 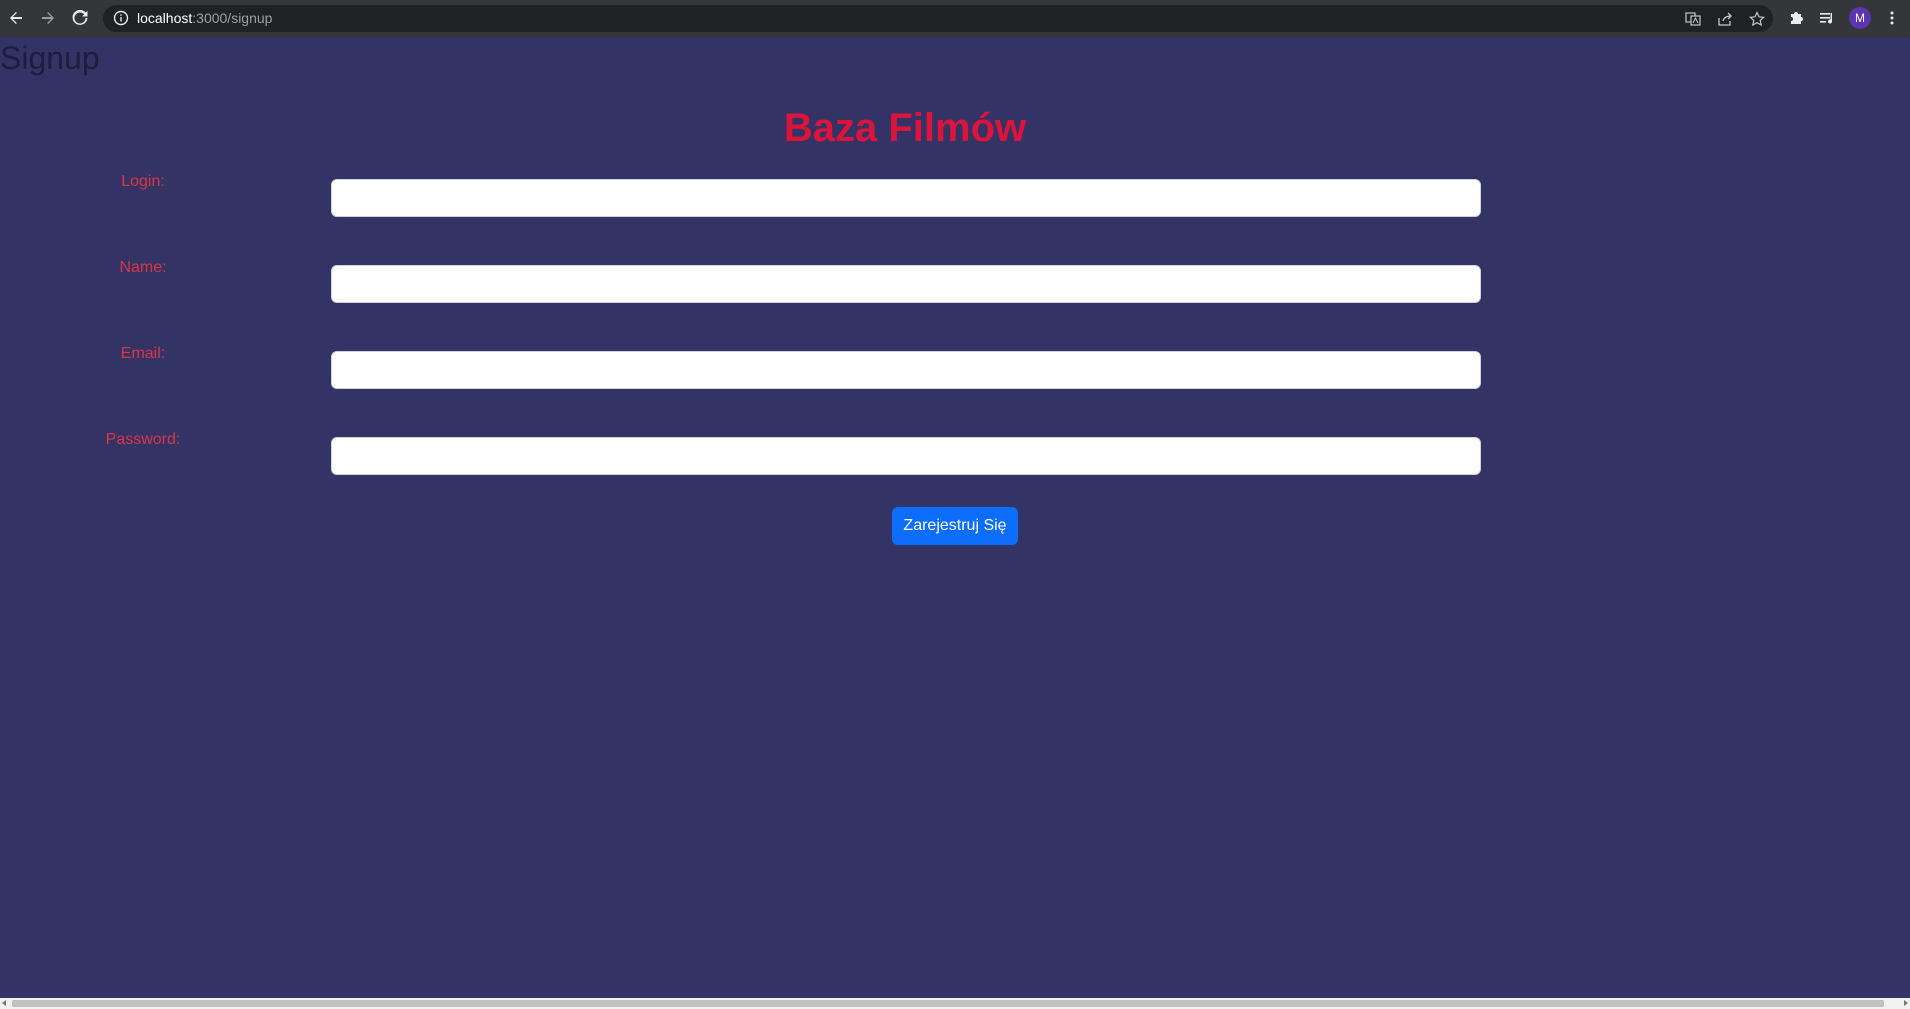 What do you see at coordinates (906, 284) in the screenshot?
I see `name-input` at bounding box center [906, 284].